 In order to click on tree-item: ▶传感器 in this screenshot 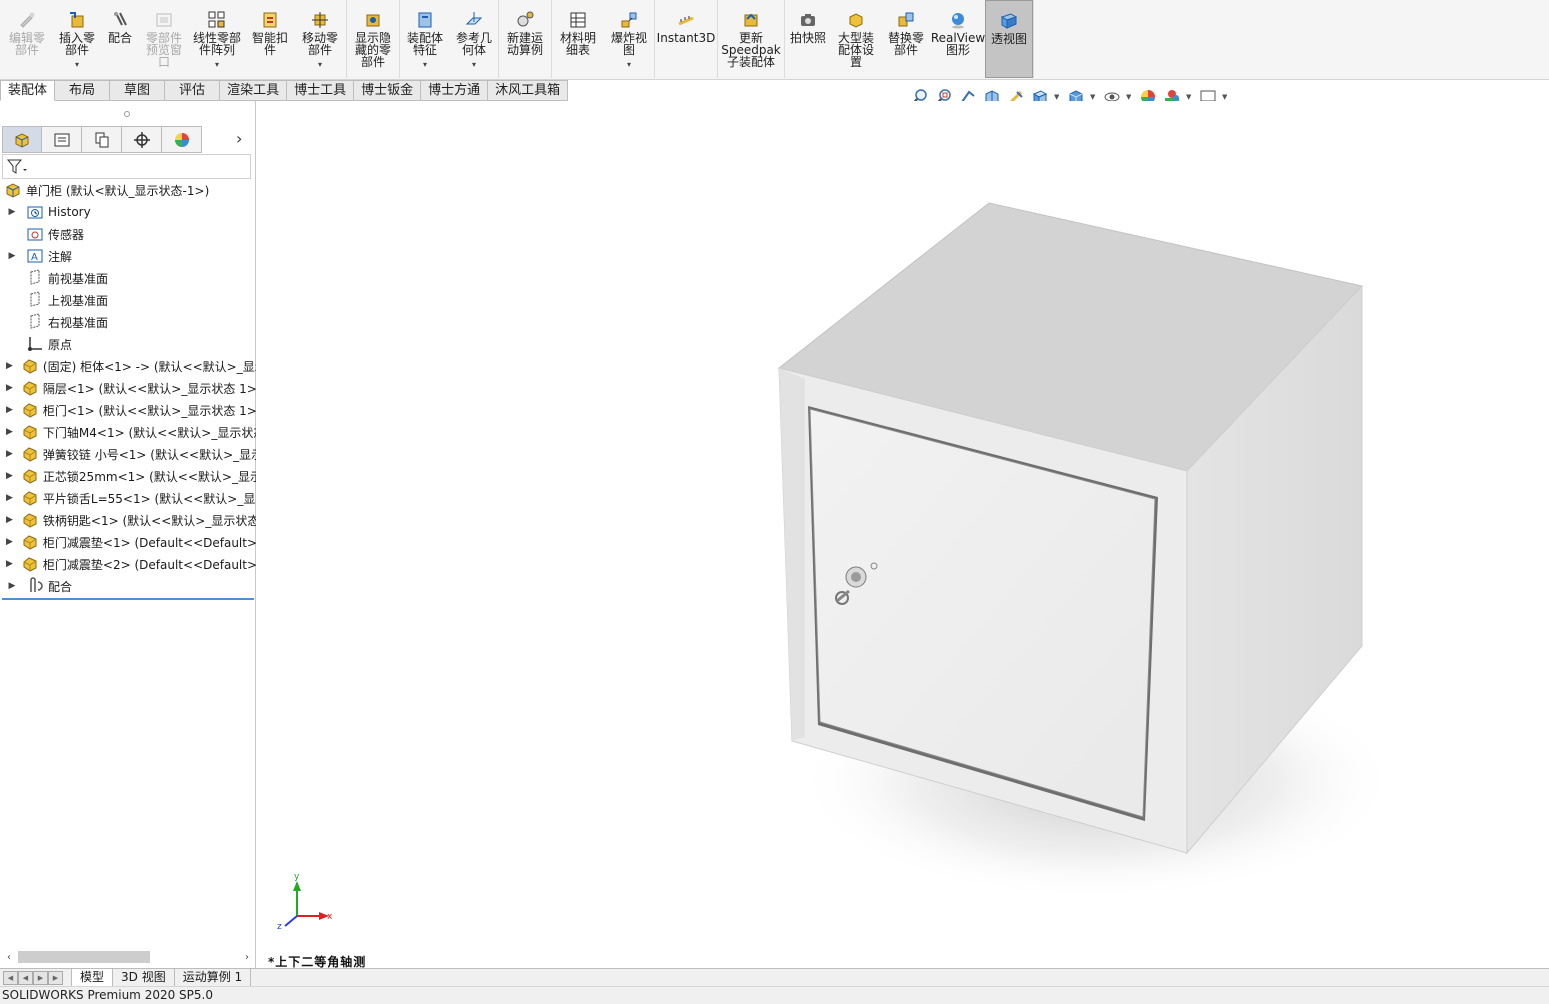, I will do `click(128, 234)`.